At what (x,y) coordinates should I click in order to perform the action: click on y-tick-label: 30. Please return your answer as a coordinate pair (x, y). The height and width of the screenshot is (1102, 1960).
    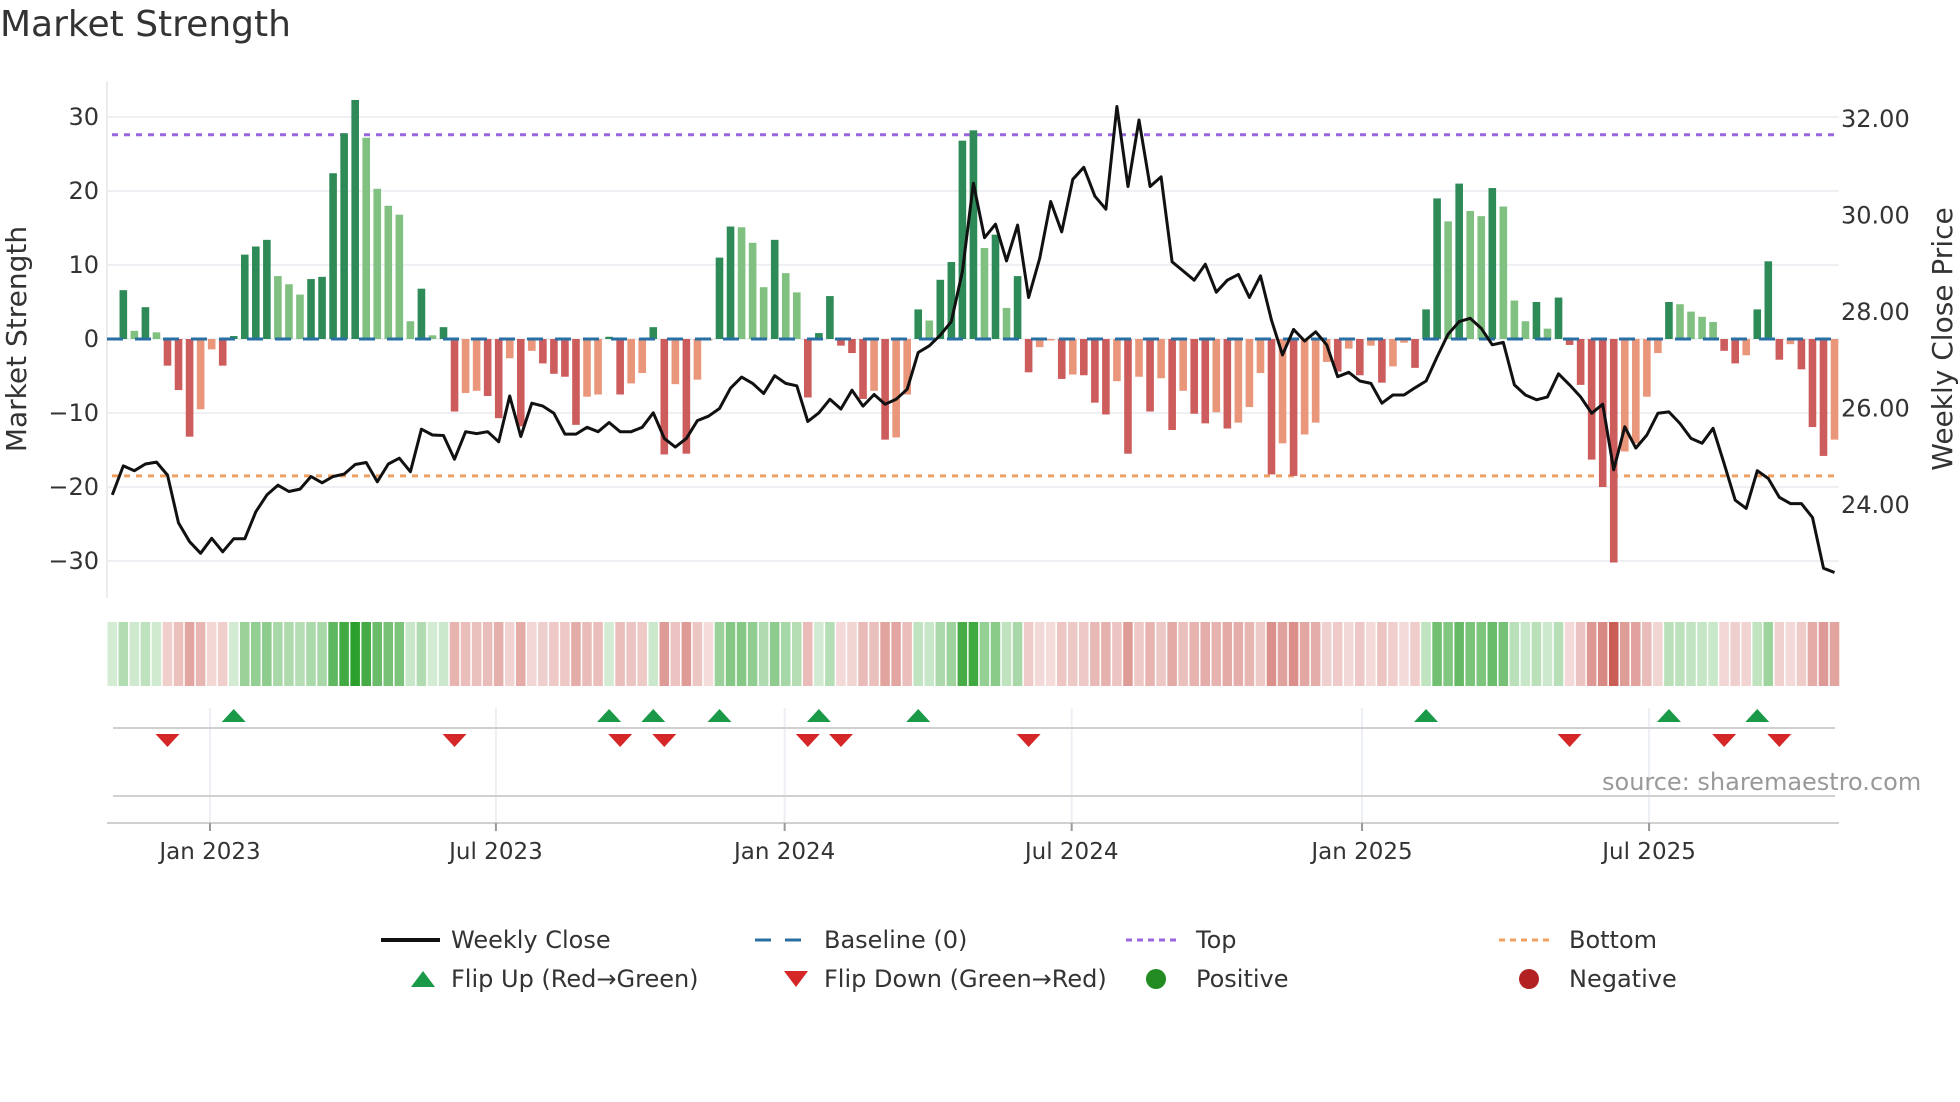
    Looking at the image, I should click on (83, 117).